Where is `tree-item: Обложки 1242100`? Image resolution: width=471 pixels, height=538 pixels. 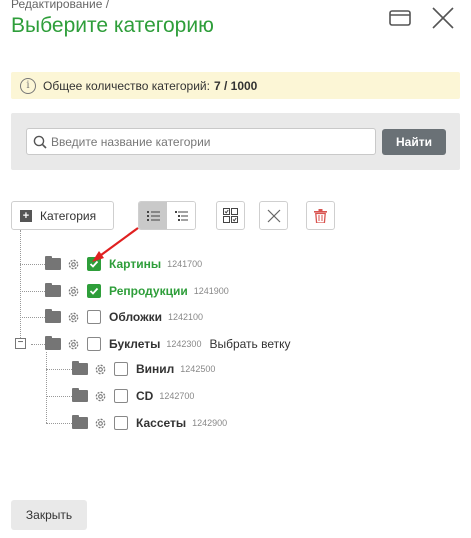
tree-item: Обложки 1242100 is located at coordinates (124, 317).